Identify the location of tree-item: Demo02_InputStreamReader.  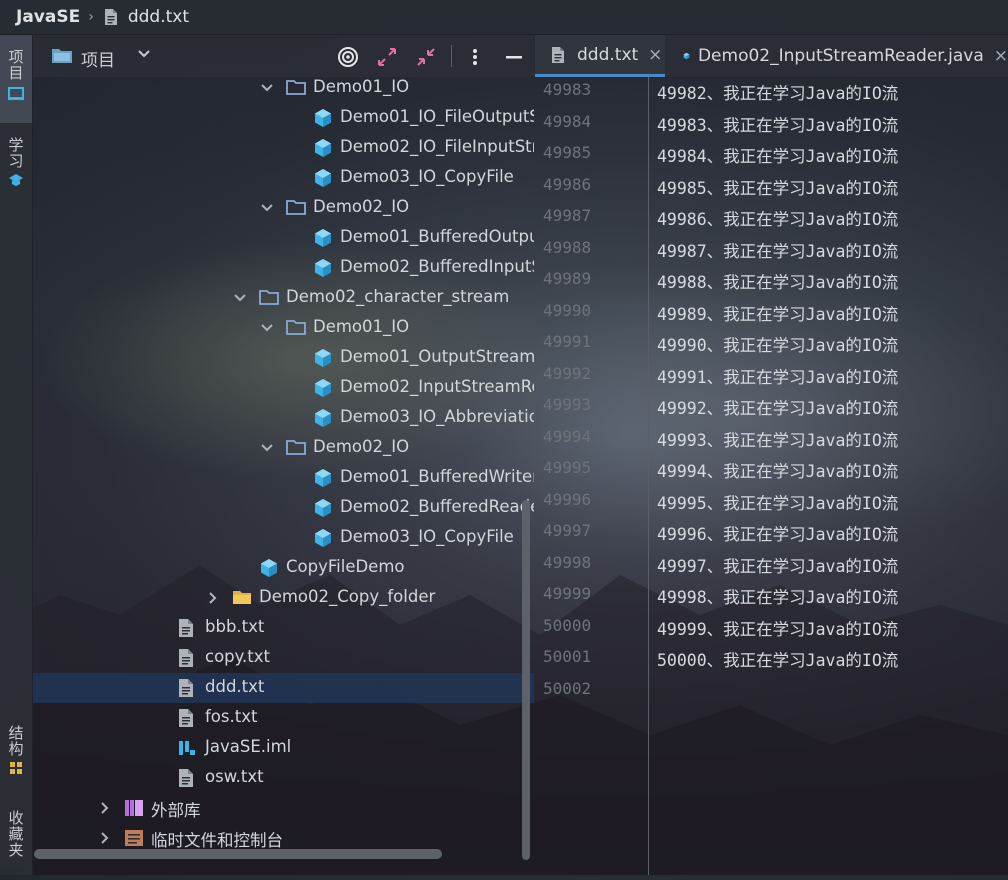
(283, 388).